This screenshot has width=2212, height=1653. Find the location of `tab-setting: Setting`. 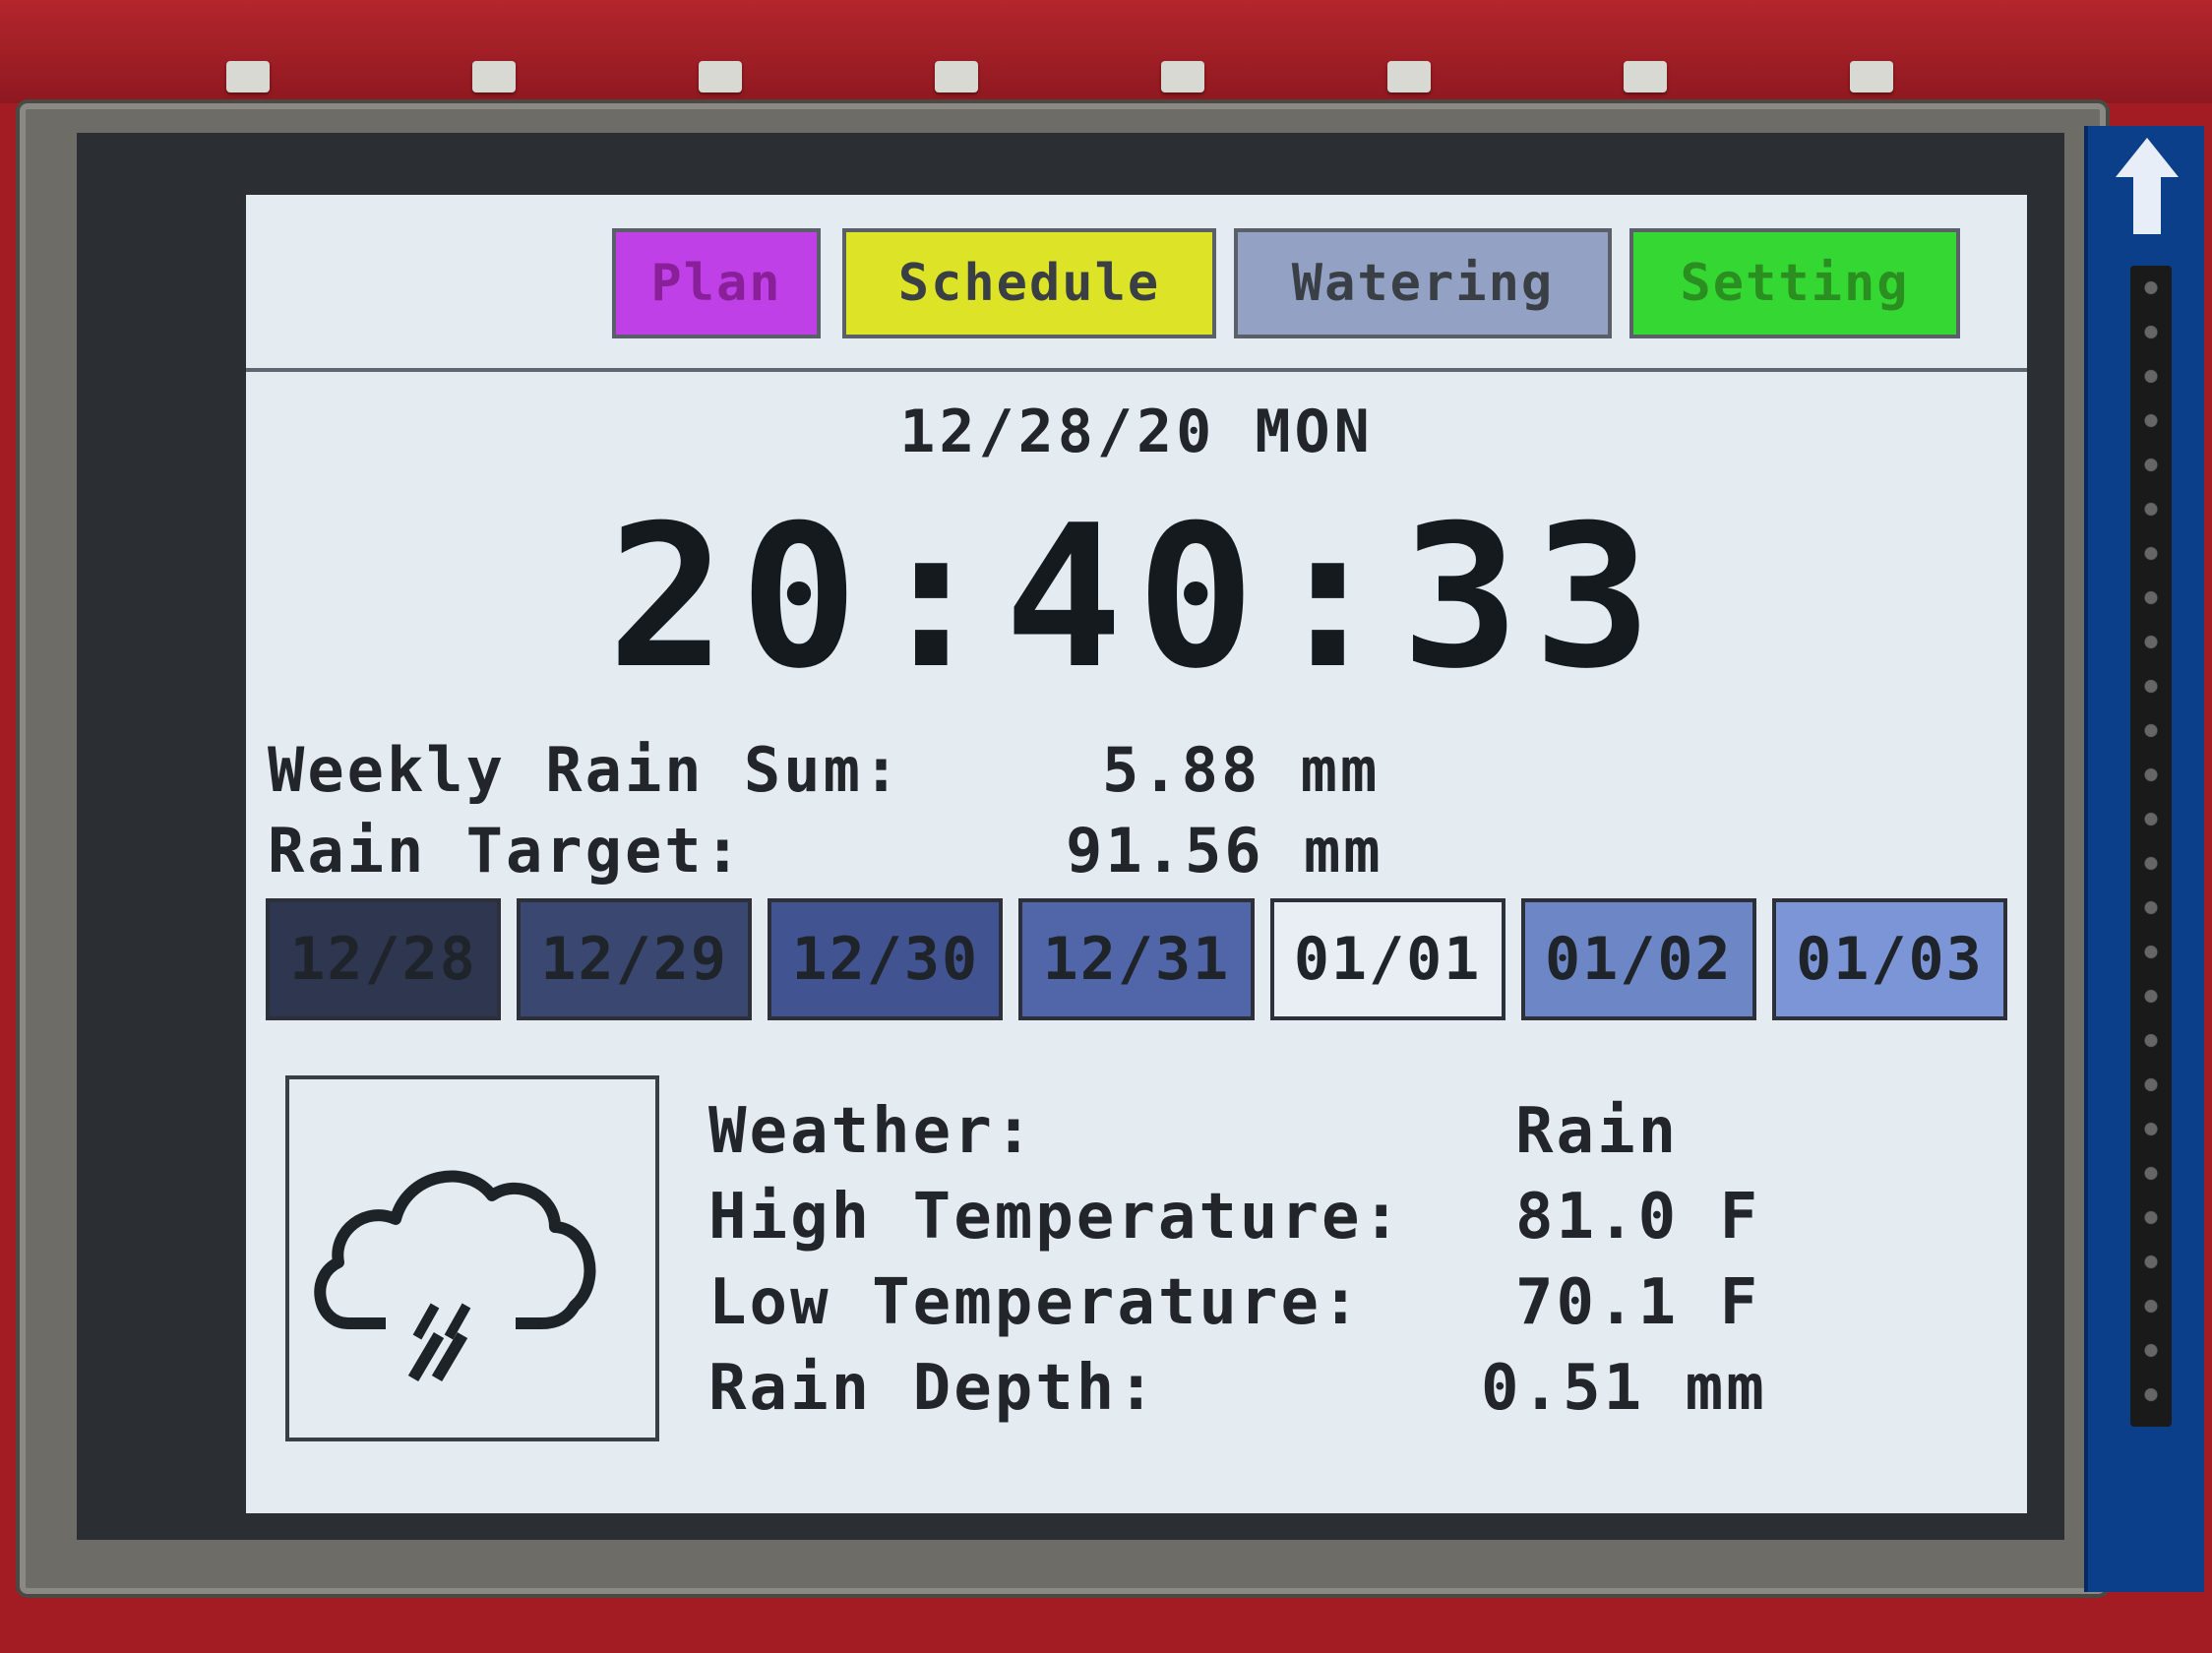

tab-setting: Setting is located at coordinates (1794, 283).